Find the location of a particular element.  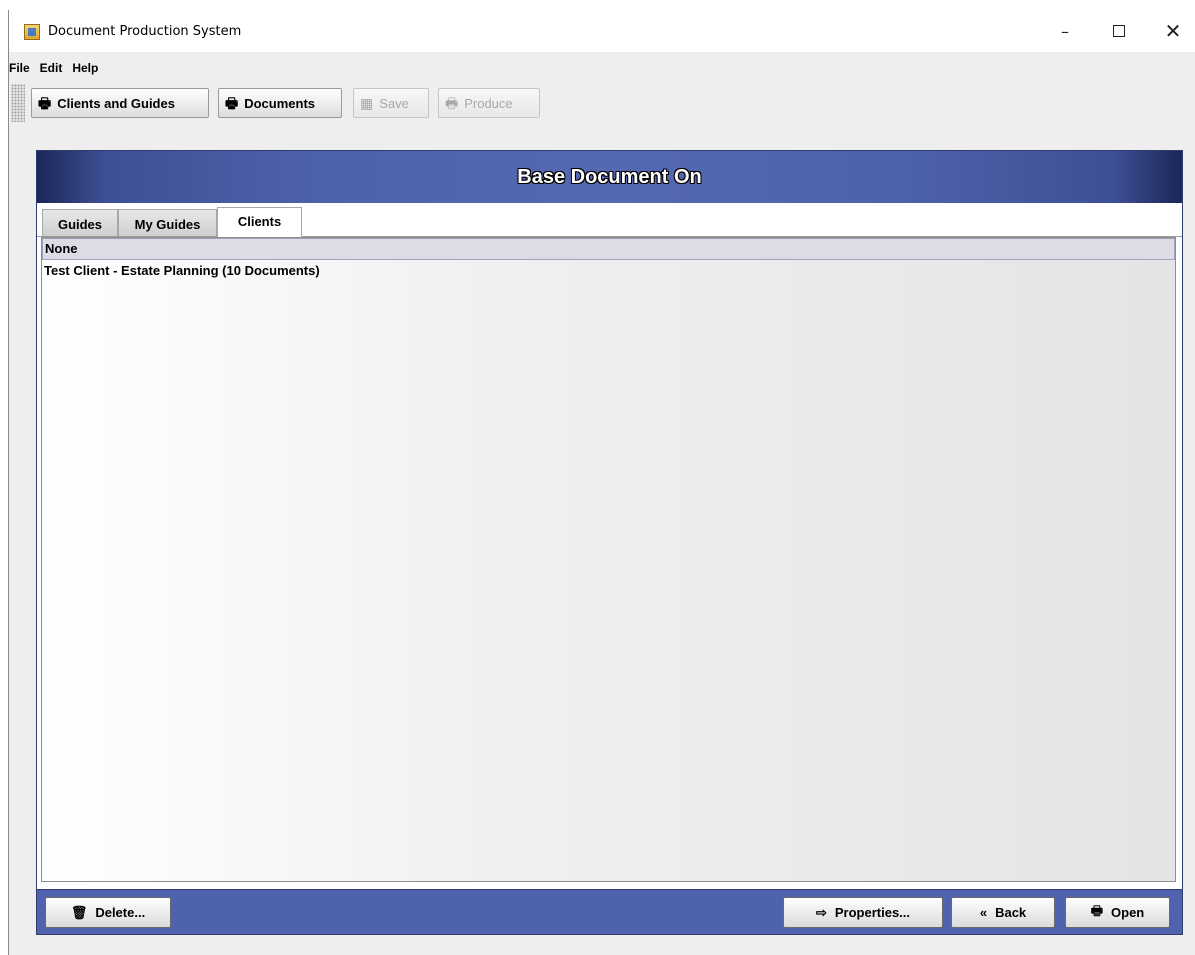

tab-clients-label: Clients is located at coordinates (259, 221).